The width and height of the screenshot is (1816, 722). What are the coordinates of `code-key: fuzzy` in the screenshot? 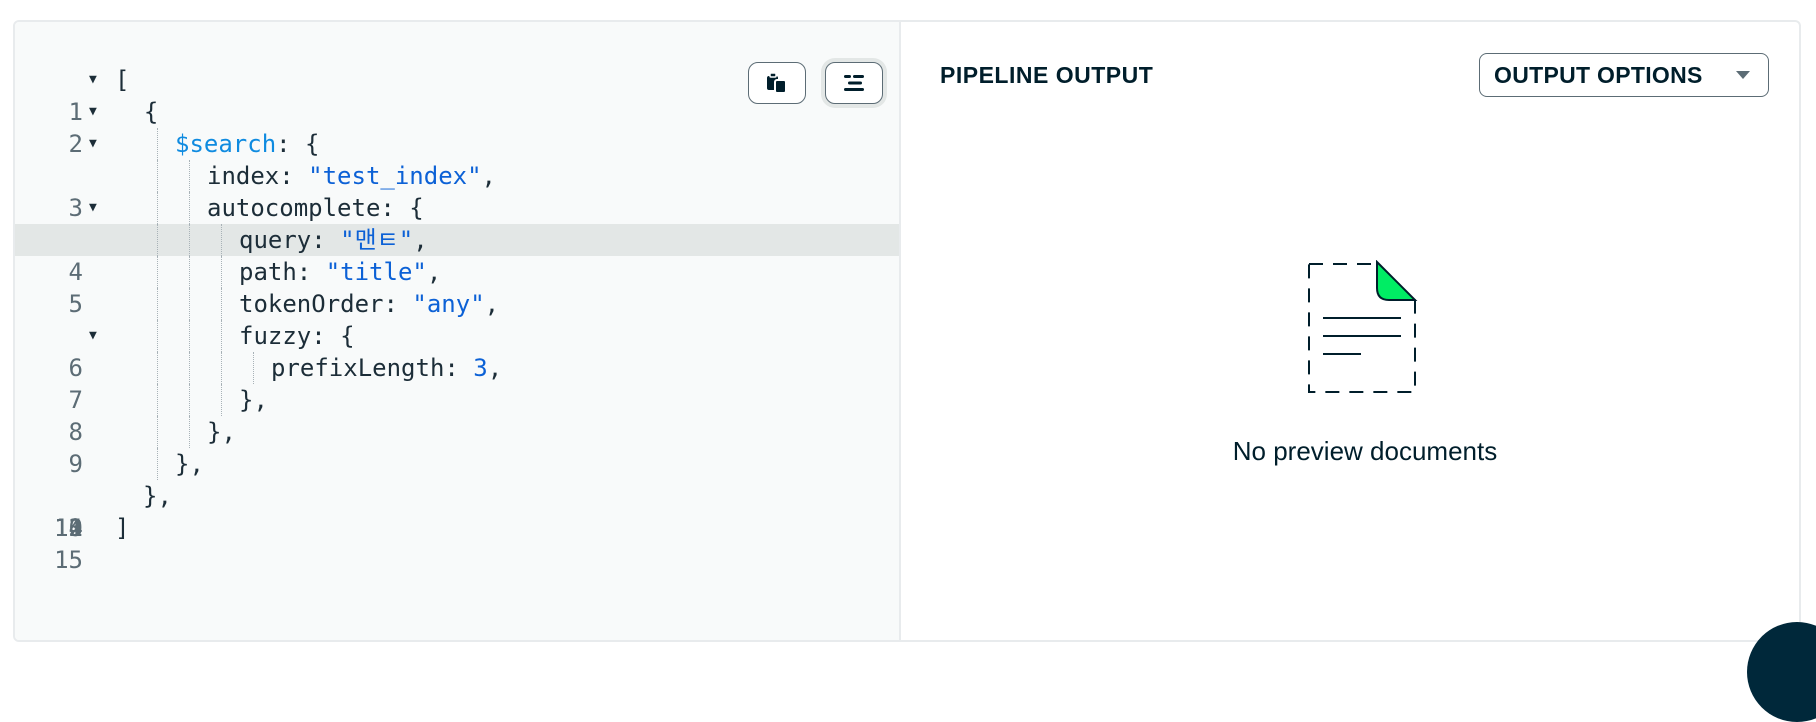 It's located at (275, 336).